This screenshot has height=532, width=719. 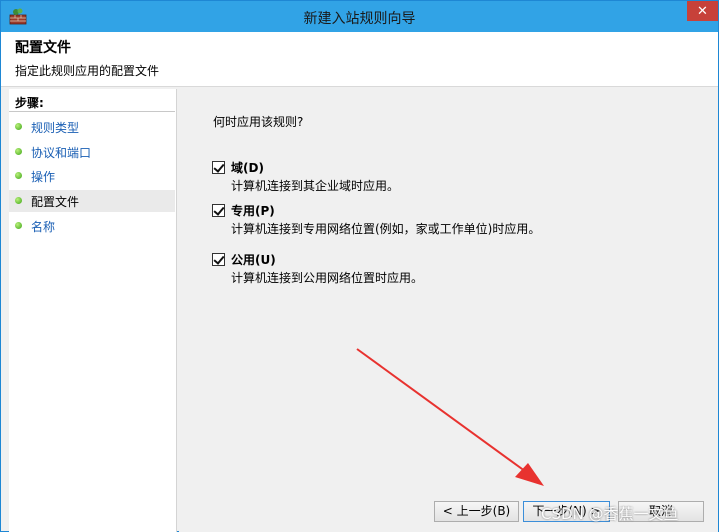 I want to click on annotation-arrow-icon, so click(x=450, y=417).